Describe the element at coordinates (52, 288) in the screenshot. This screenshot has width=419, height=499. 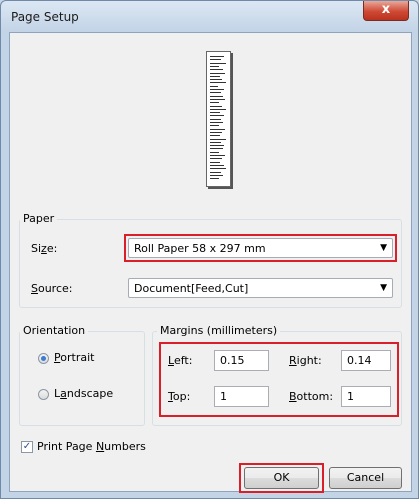
I see `source-label: Source:` at that location.